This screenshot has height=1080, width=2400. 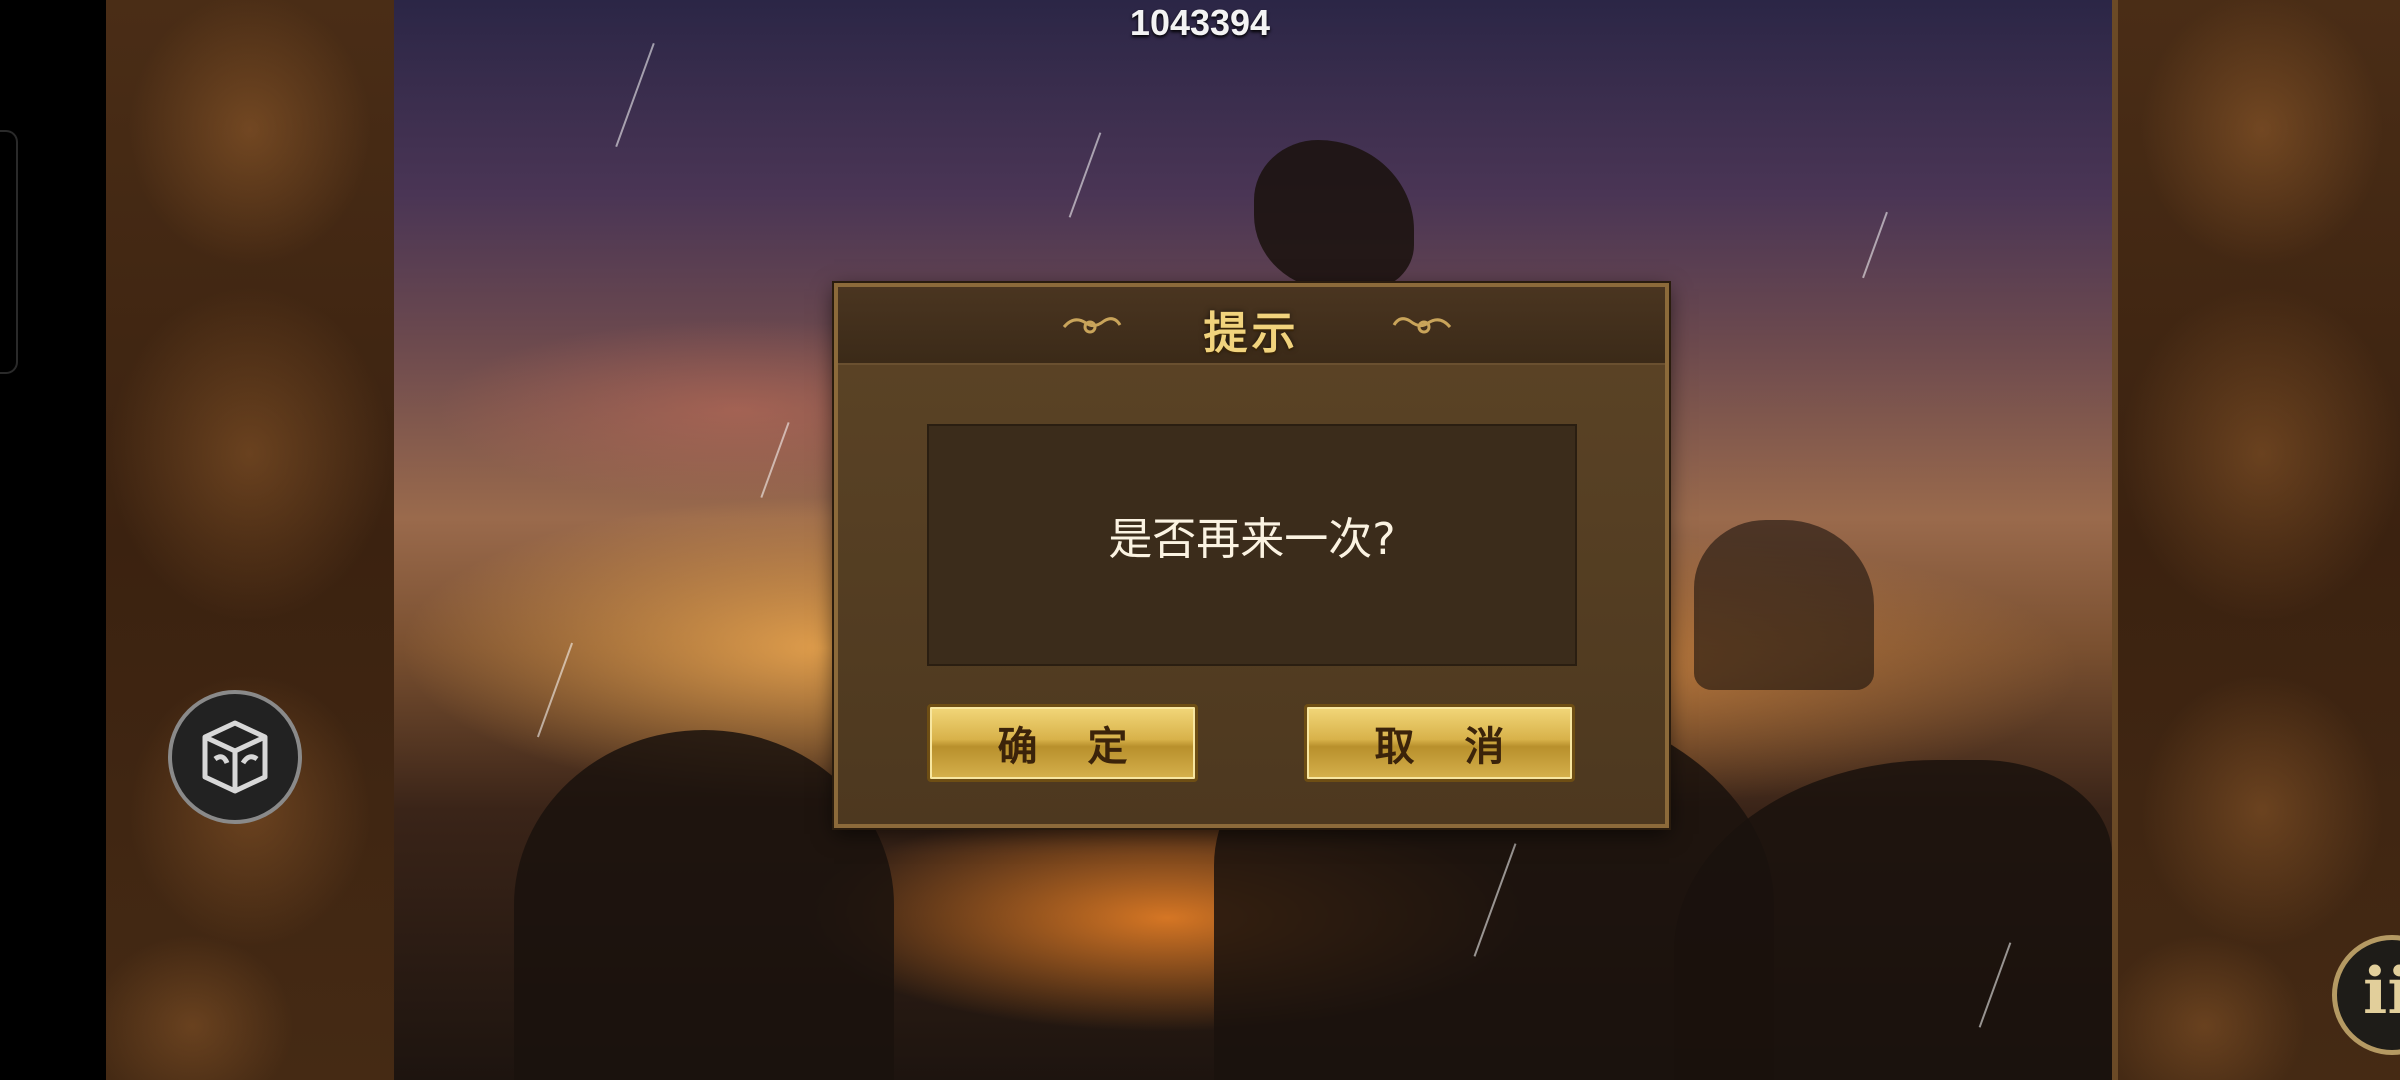 What do you see at coordinates (1422, 325) in the screenshot?
I see `right-cloud-ornament-icon` at bounding box center [1422, 325].